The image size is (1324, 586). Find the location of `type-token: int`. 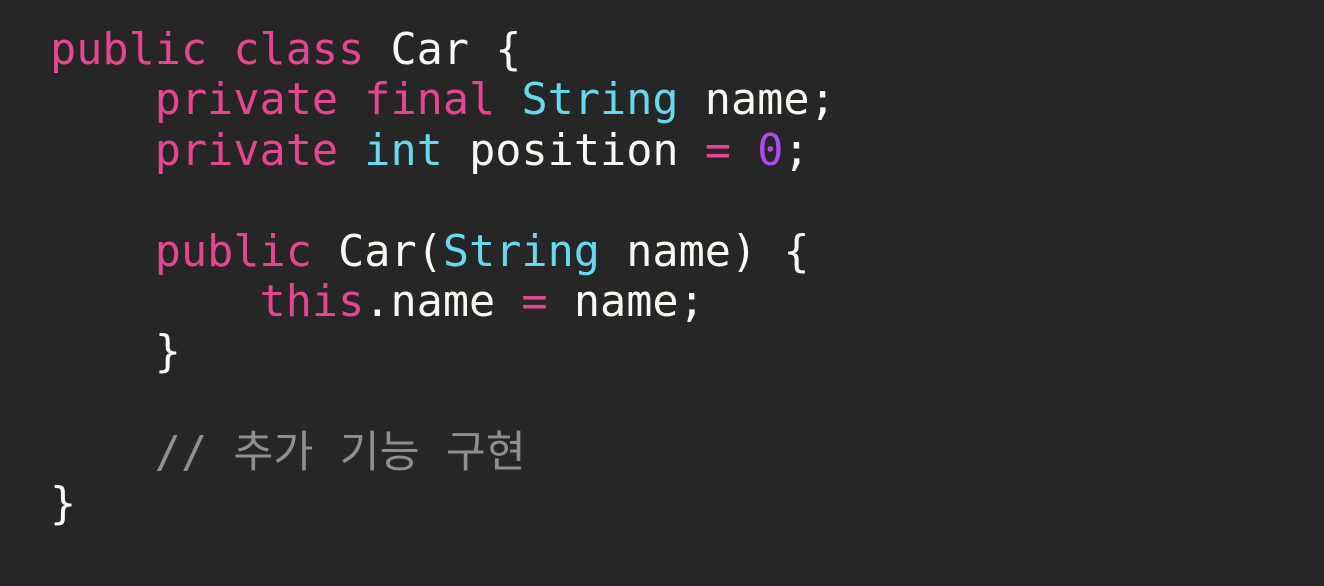

type-token: int is located at coordinates (403, 150).